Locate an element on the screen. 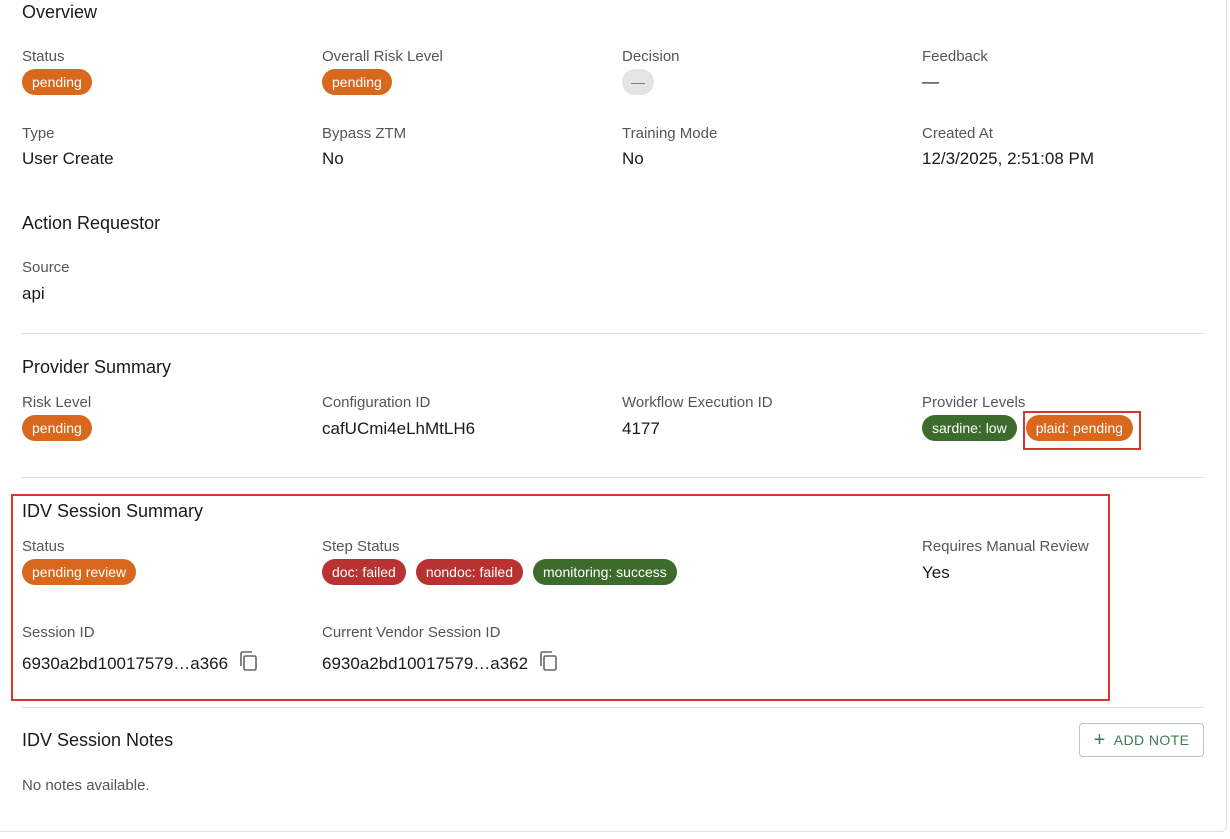  requires-manual-review-label: Requires Manual Review is located at coordinates (1005, 546).